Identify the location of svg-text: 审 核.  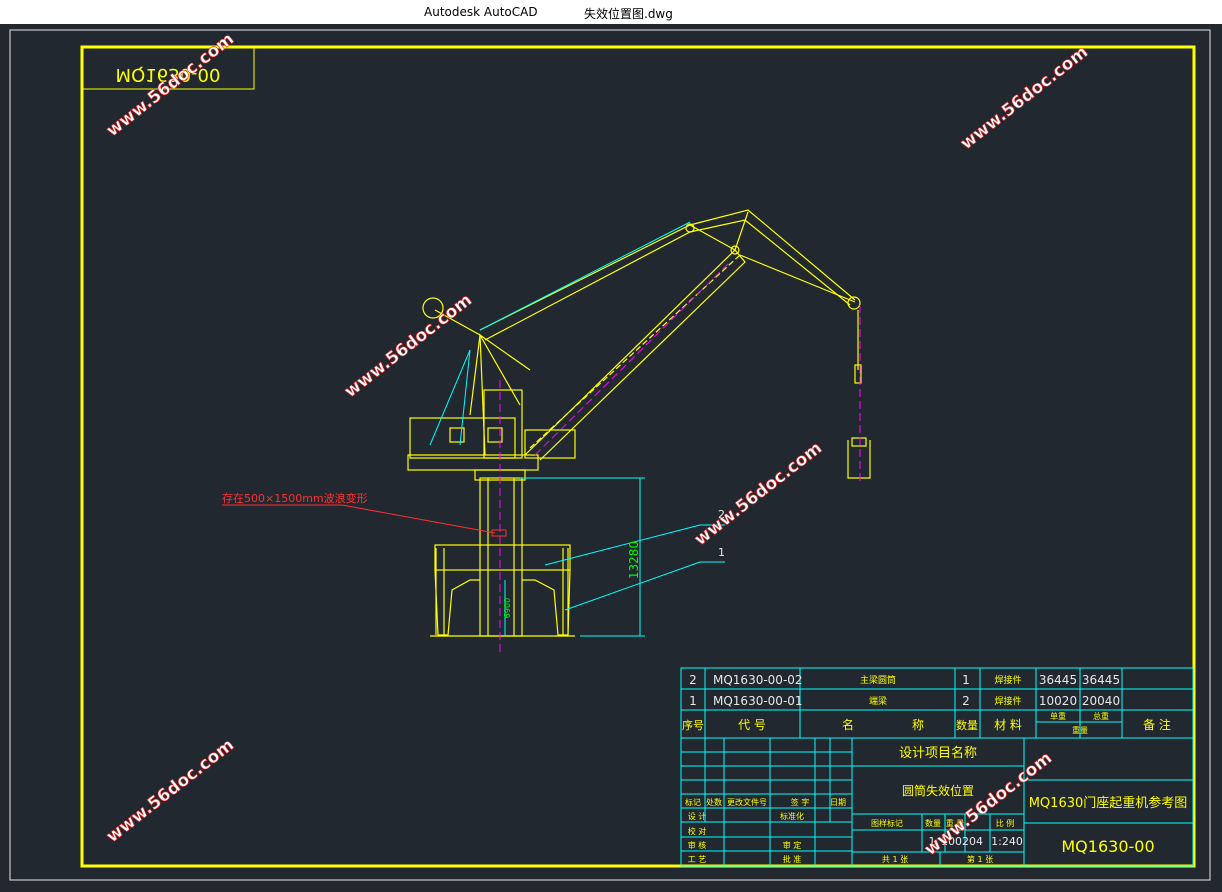
(697, 845).